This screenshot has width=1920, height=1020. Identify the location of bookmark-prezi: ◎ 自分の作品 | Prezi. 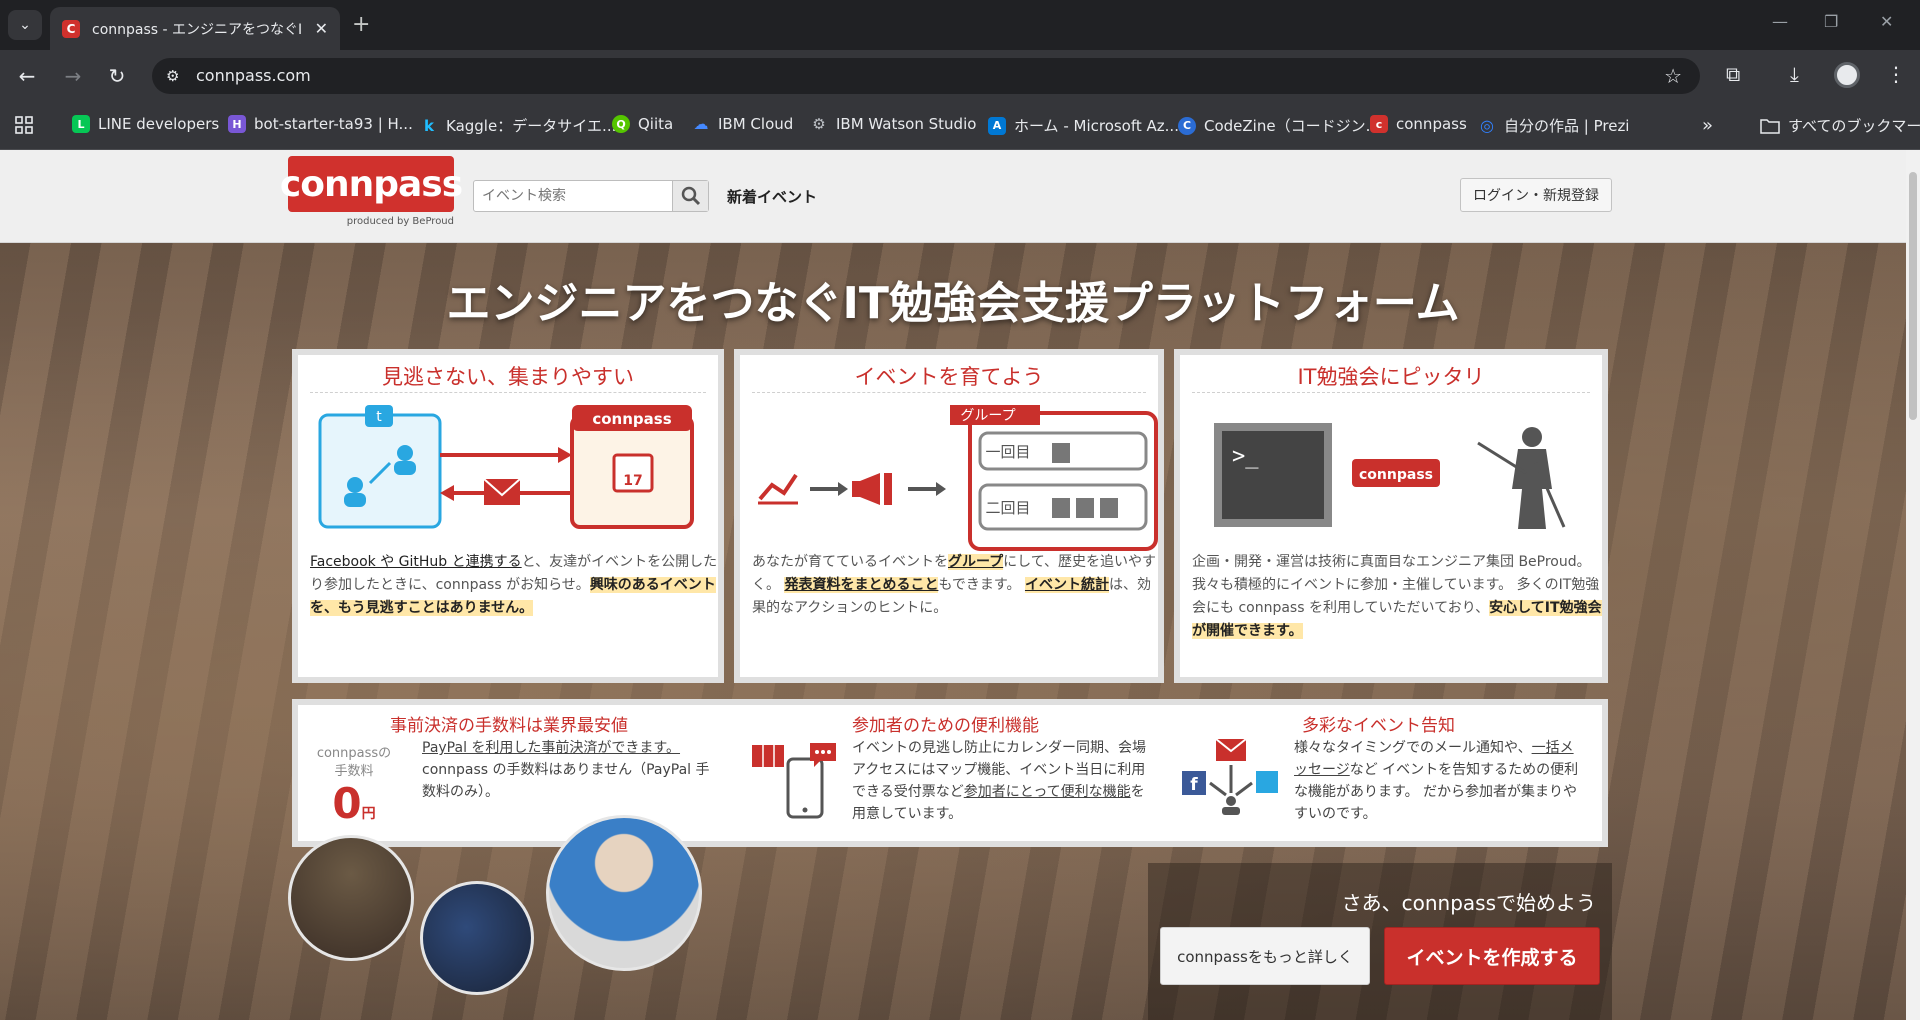
(1553, 125).